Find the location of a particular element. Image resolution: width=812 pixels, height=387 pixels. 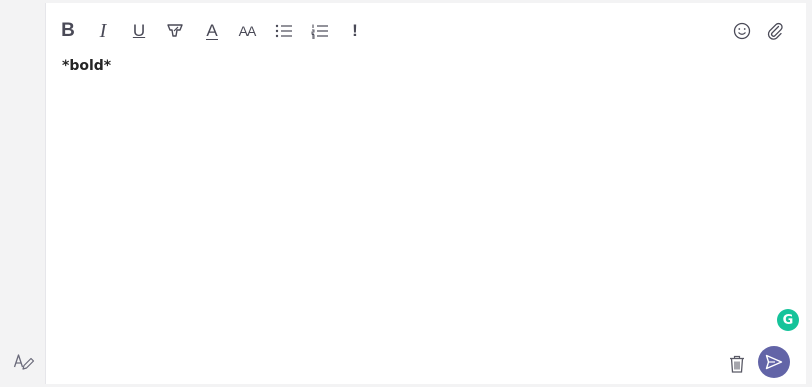

left-rail is located at coordinates (22, 193).